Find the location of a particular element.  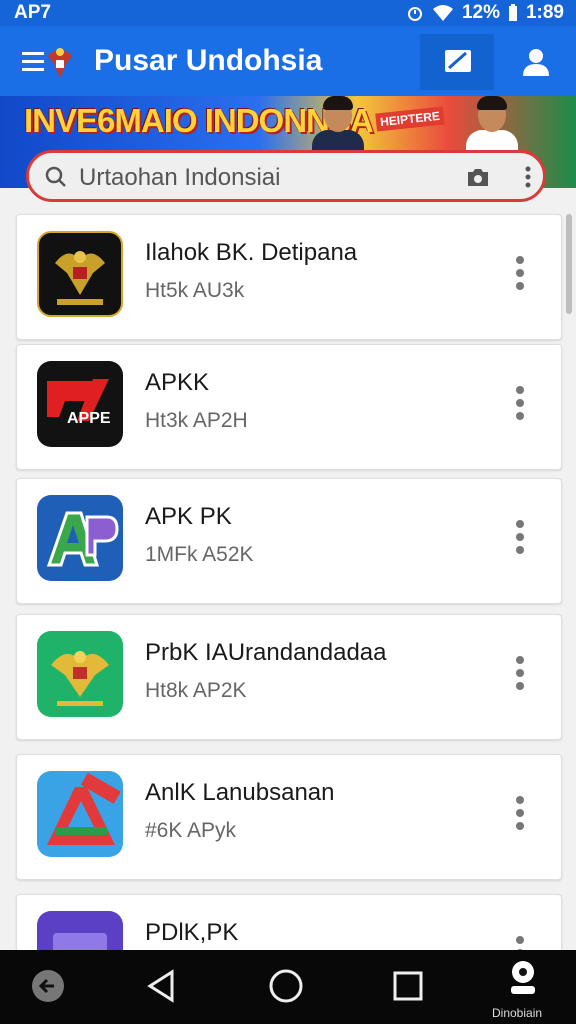

app-size: Ht5k AU3k is located at coordinates (195, 290).